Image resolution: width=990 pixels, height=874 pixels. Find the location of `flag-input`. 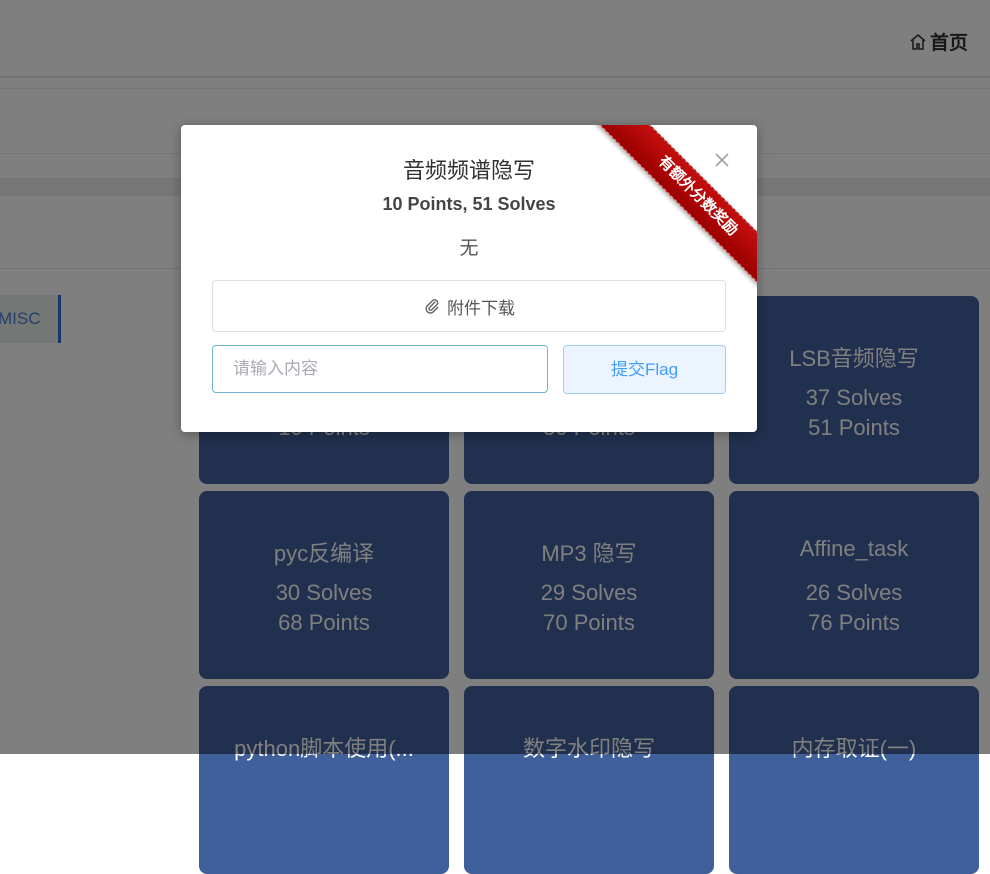

flag-input is located at coordinates (380, 369).